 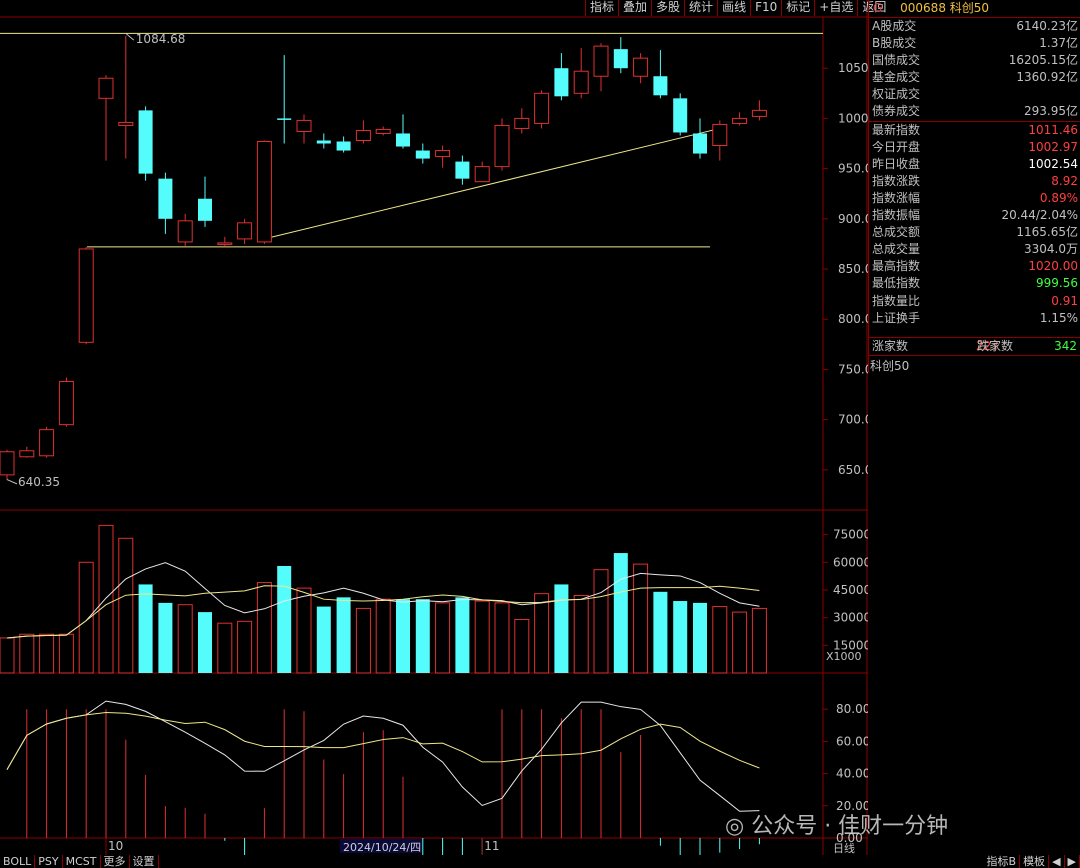 I want to click on quote-row: 指数振幅 20.44/2.04%, so click(x=974, y=215).